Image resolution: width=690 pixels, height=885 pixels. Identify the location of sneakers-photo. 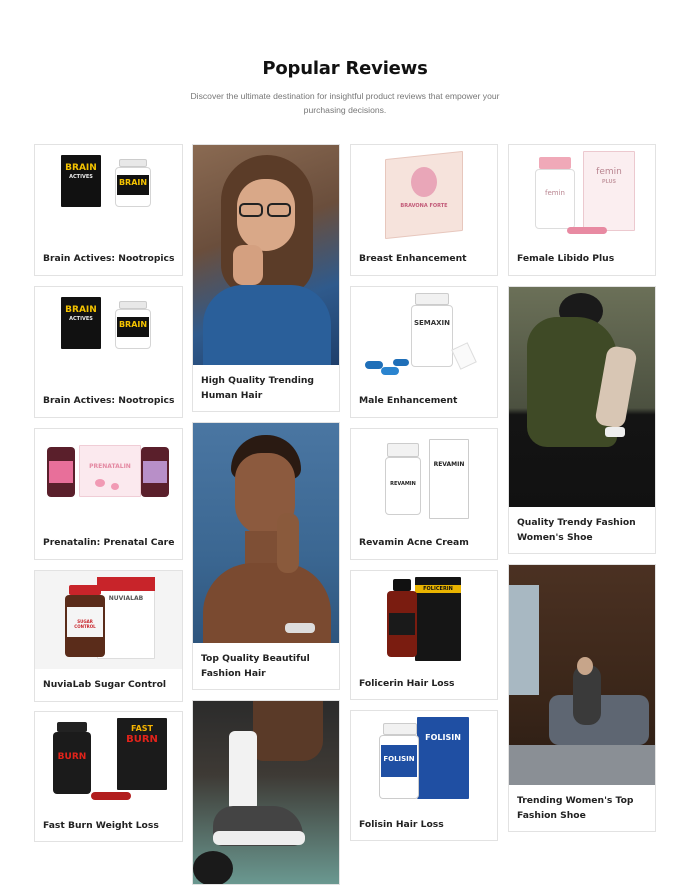
(266, 792).